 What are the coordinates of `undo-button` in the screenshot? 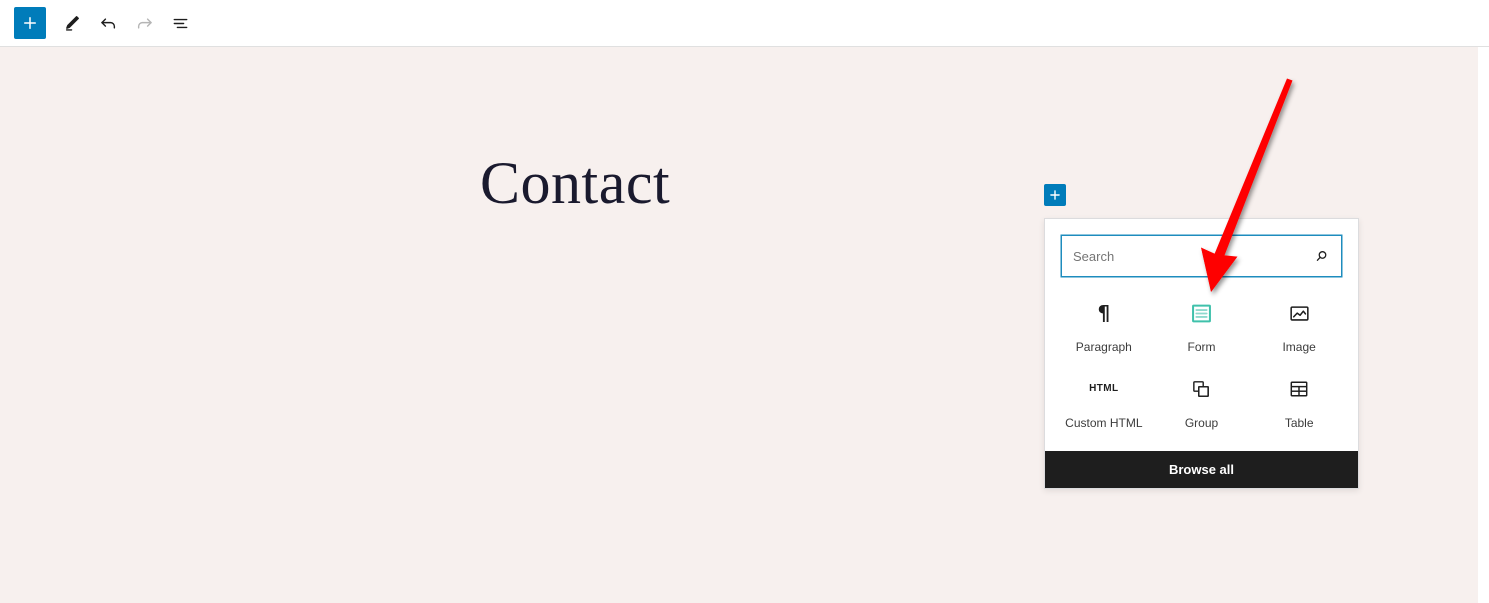 It's located at (108, 23).